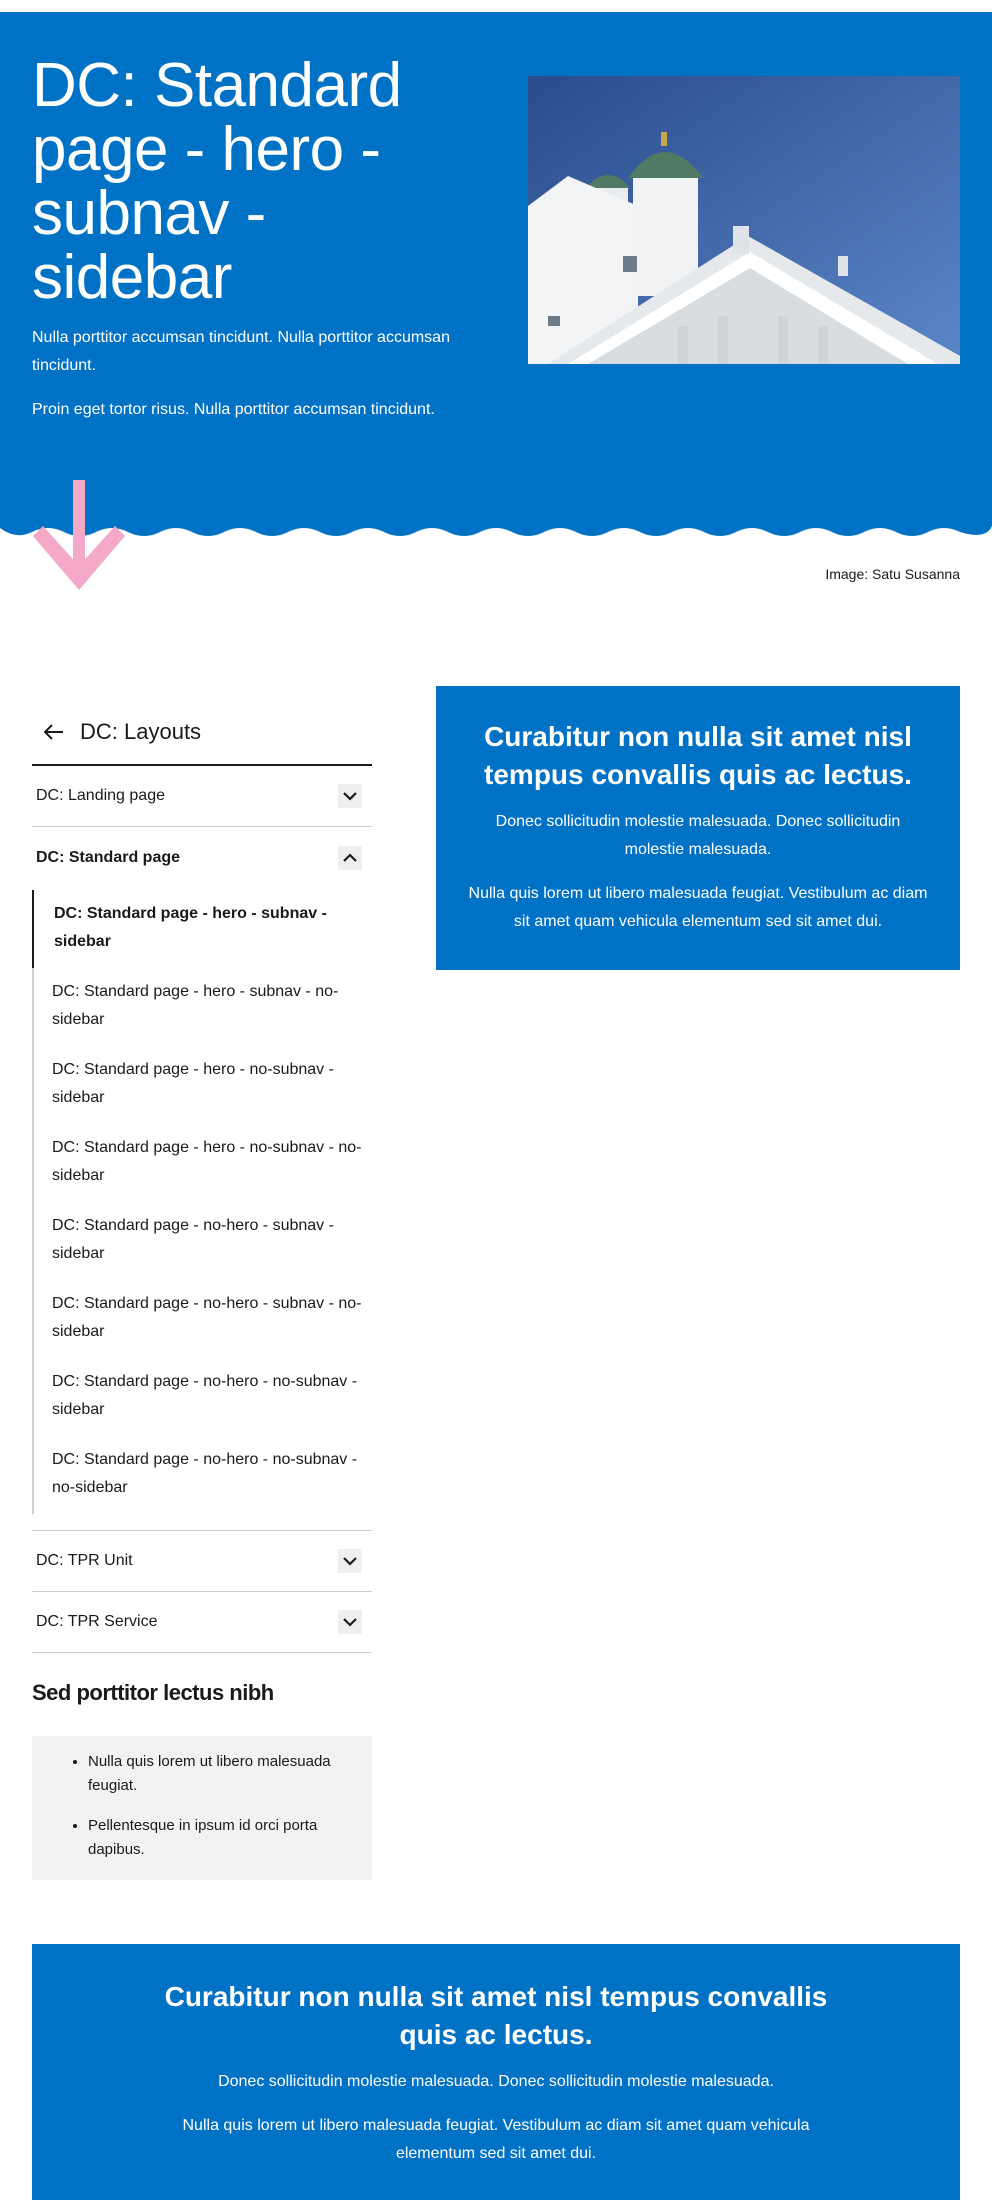 This screenshot has width=992, height=2200. I want to click on hero-image, so click(744, 220).